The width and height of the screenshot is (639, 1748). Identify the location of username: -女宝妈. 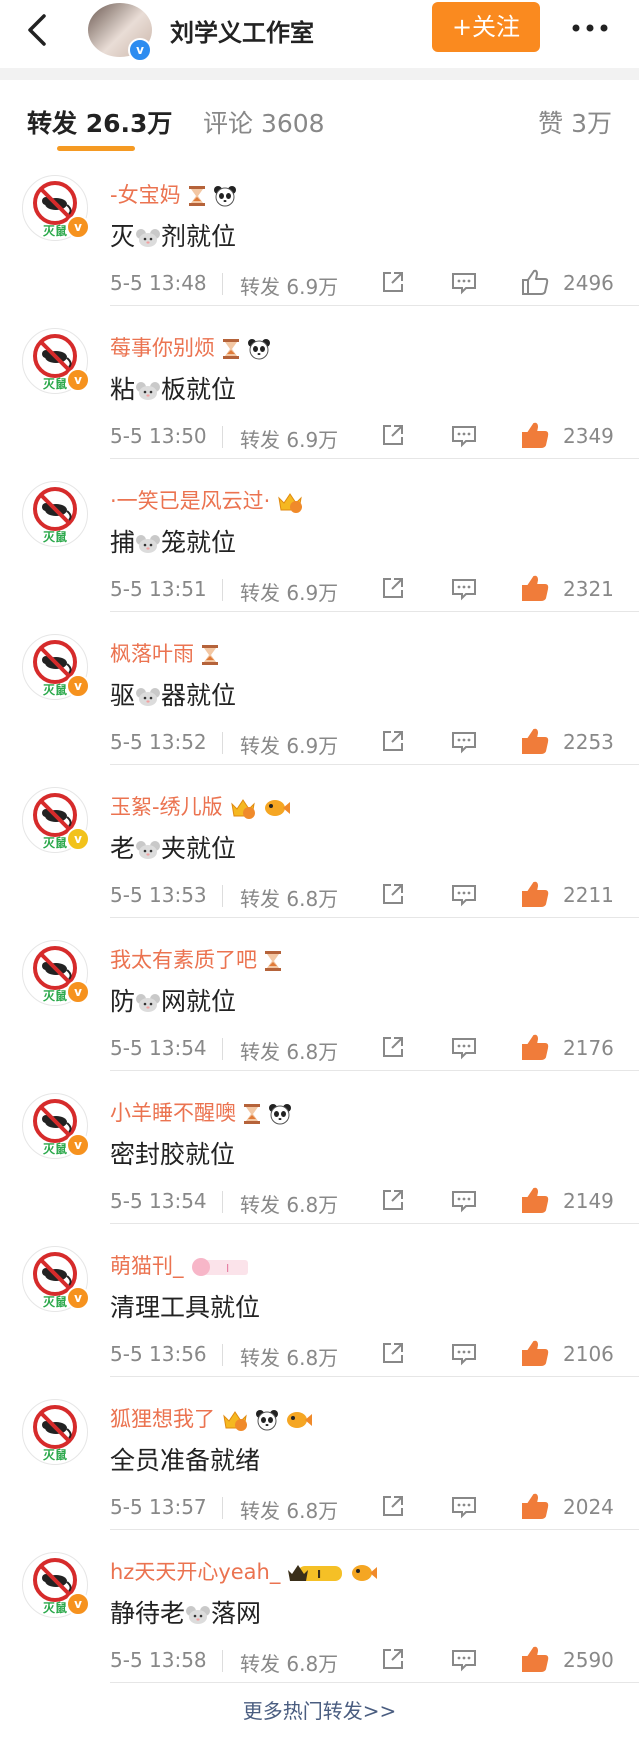
(173, 194).